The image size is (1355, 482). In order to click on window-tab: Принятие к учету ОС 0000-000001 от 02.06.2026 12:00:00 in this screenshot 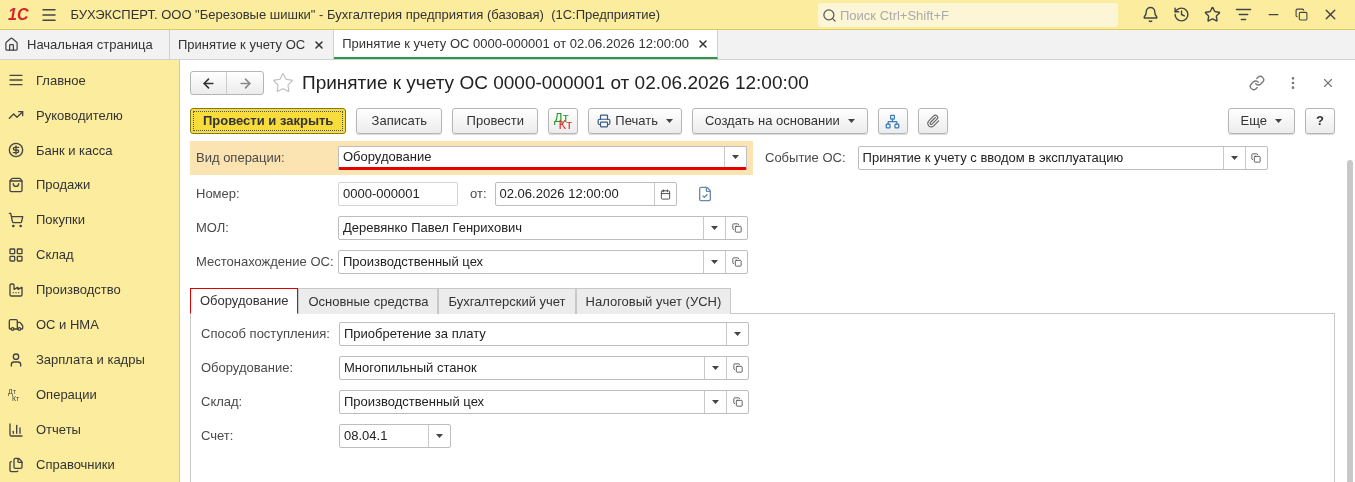, I will do `click(526, 44)`.